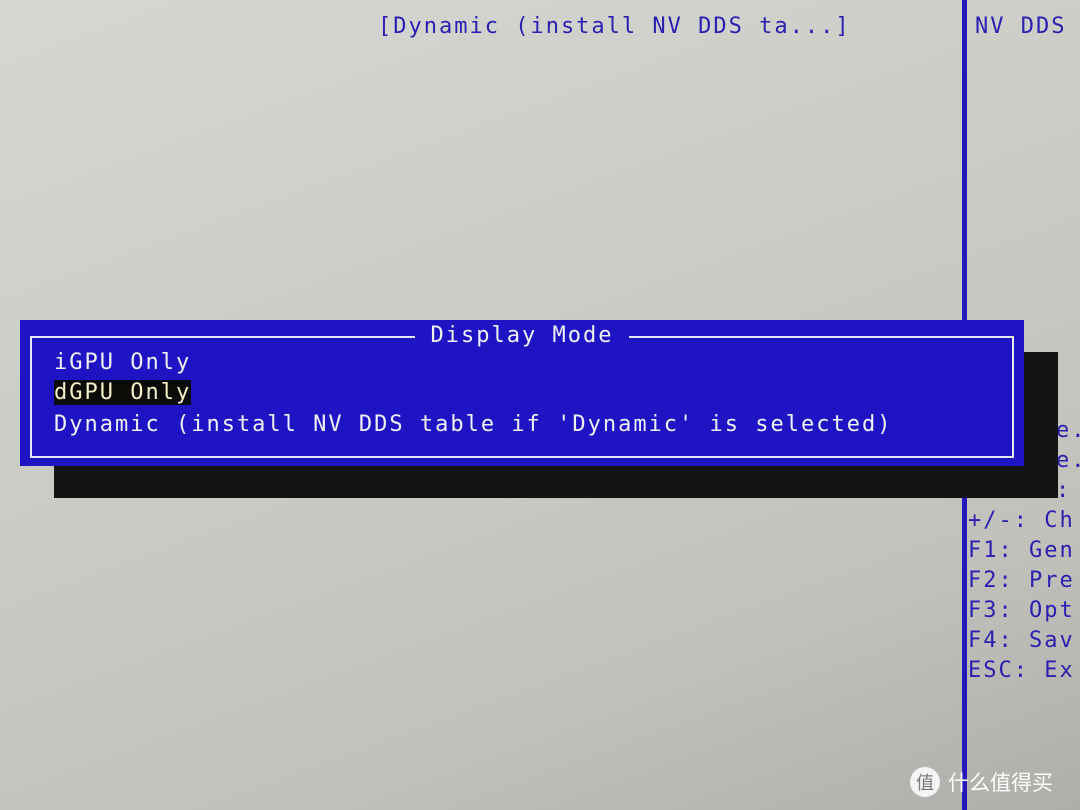 The width and height of the screenshot is (1080, 810). What do you see at coordinates (614, 26) in the screenshot?
I see `current-setting-value: [Dynamic (install NV DDS ta...]` at bounding box center [614, 26].